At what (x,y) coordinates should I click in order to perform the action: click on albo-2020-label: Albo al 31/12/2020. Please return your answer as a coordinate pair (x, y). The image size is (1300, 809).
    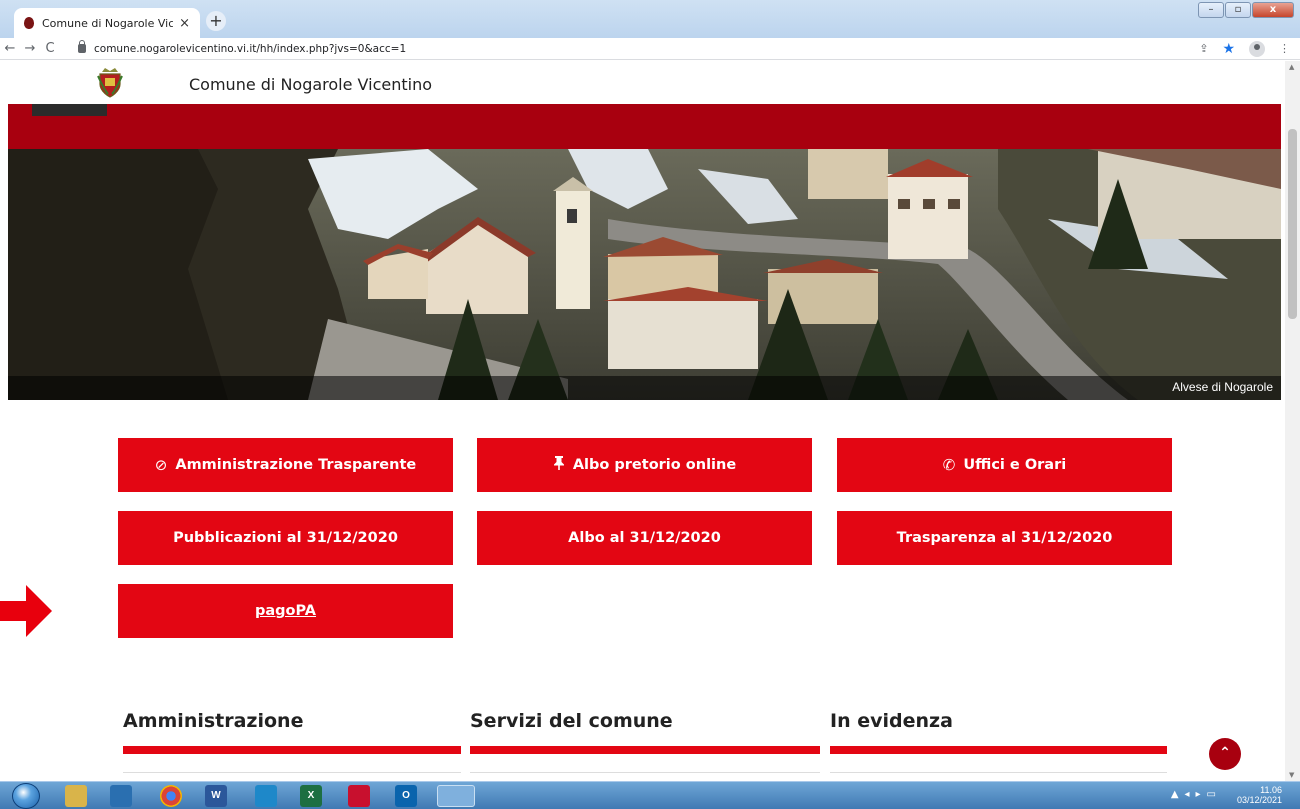
    Looking at the image, I should click on (644, 538).